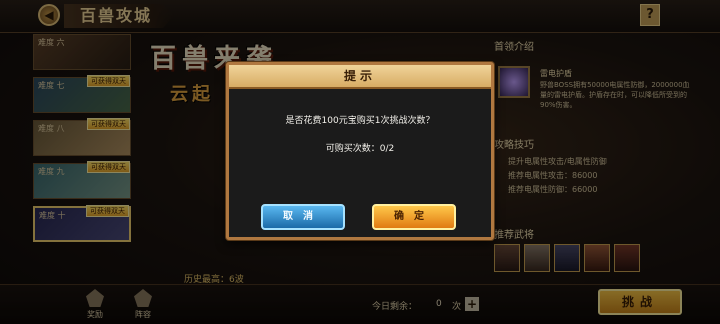 This screenshot has height=324, width=720. I want to click on dialog-title: 提示, so click(359, 76).